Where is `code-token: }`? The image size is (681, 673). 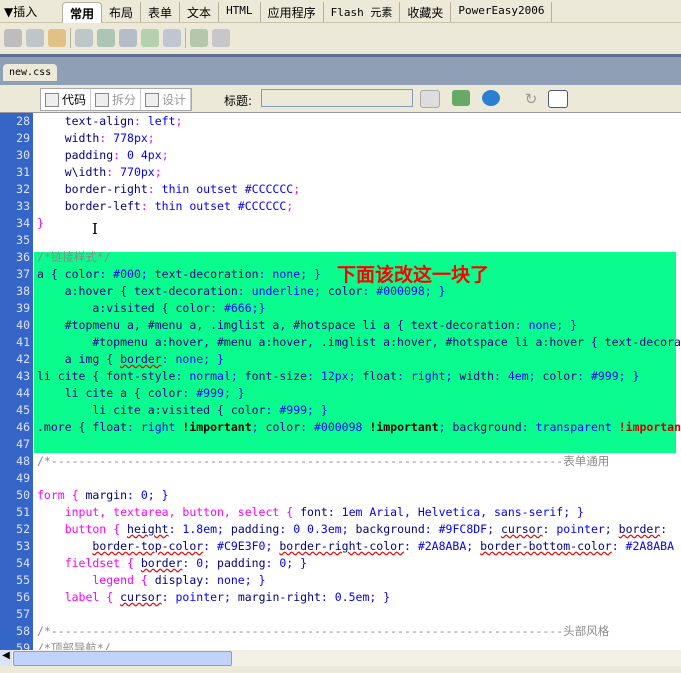 code-token: } is located at coordinates (40, 223).